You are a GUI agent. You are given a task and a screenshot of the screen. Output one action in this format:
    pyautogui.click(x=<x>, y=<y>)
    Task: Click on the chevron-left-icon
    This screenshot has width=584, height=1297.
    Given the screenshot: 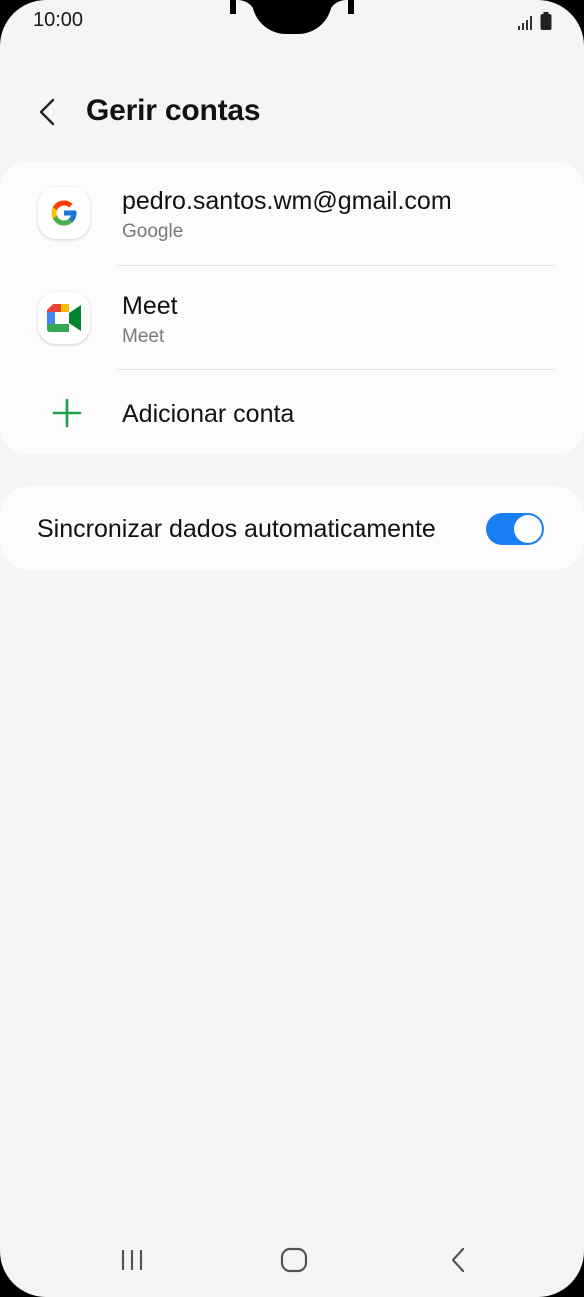 What is the action you would take?
    pyautogui.click(x=48, y=114)
    